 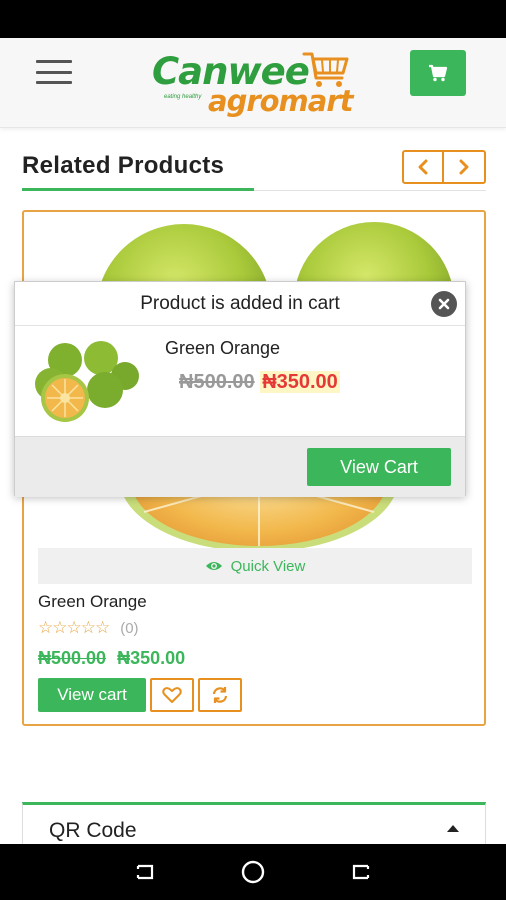 What do you see at coordinates (213, 566) in the screenshot?
I see `eye-icon` at bounding box center [213, 566].